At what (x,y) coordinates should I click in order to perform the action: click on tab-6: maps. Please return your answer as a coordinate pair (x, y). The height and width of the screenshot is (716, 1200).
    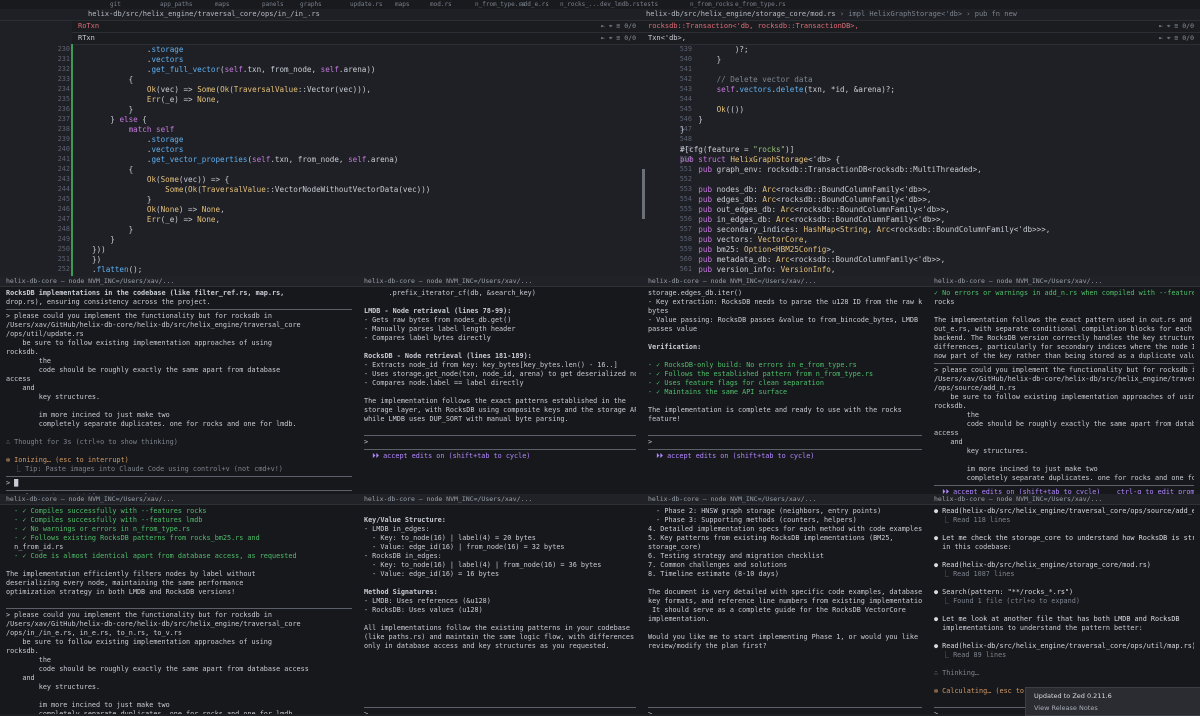
    Looking at the image, I should click on (402, 4).